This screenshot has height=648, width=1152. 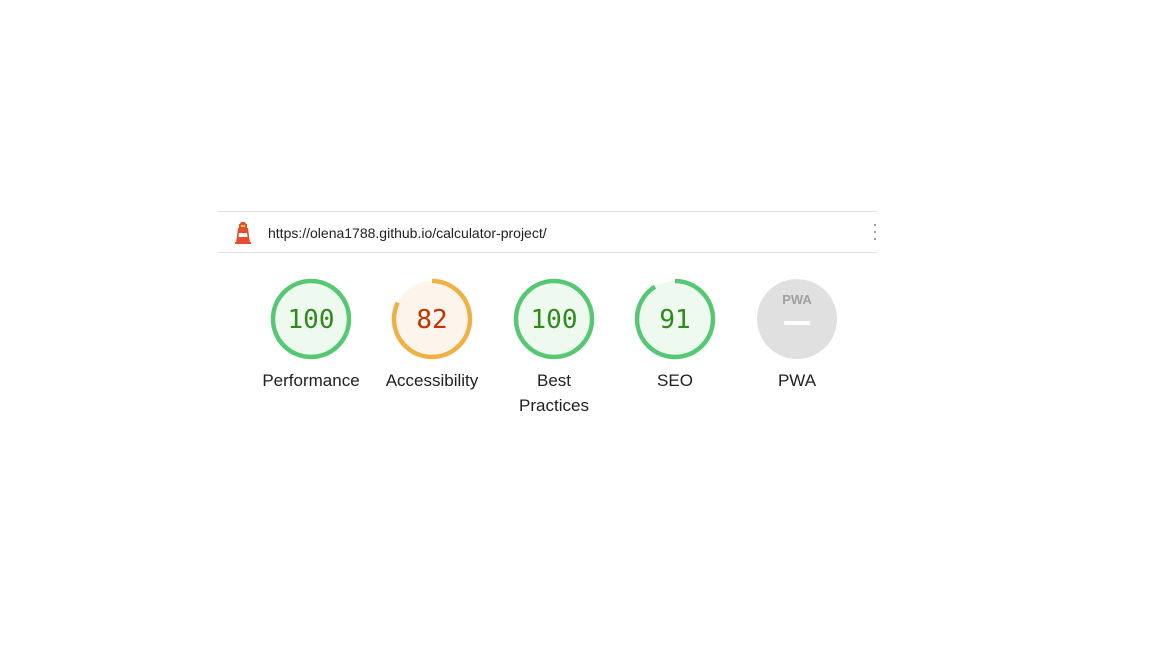 I want to click on gauge-label: SEO, so click(x=675, y=380).